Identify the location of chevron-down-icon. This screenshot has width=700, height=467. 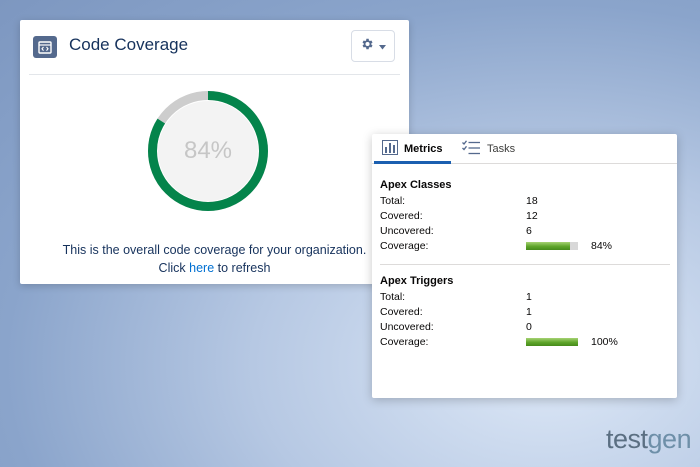
(382, 46).